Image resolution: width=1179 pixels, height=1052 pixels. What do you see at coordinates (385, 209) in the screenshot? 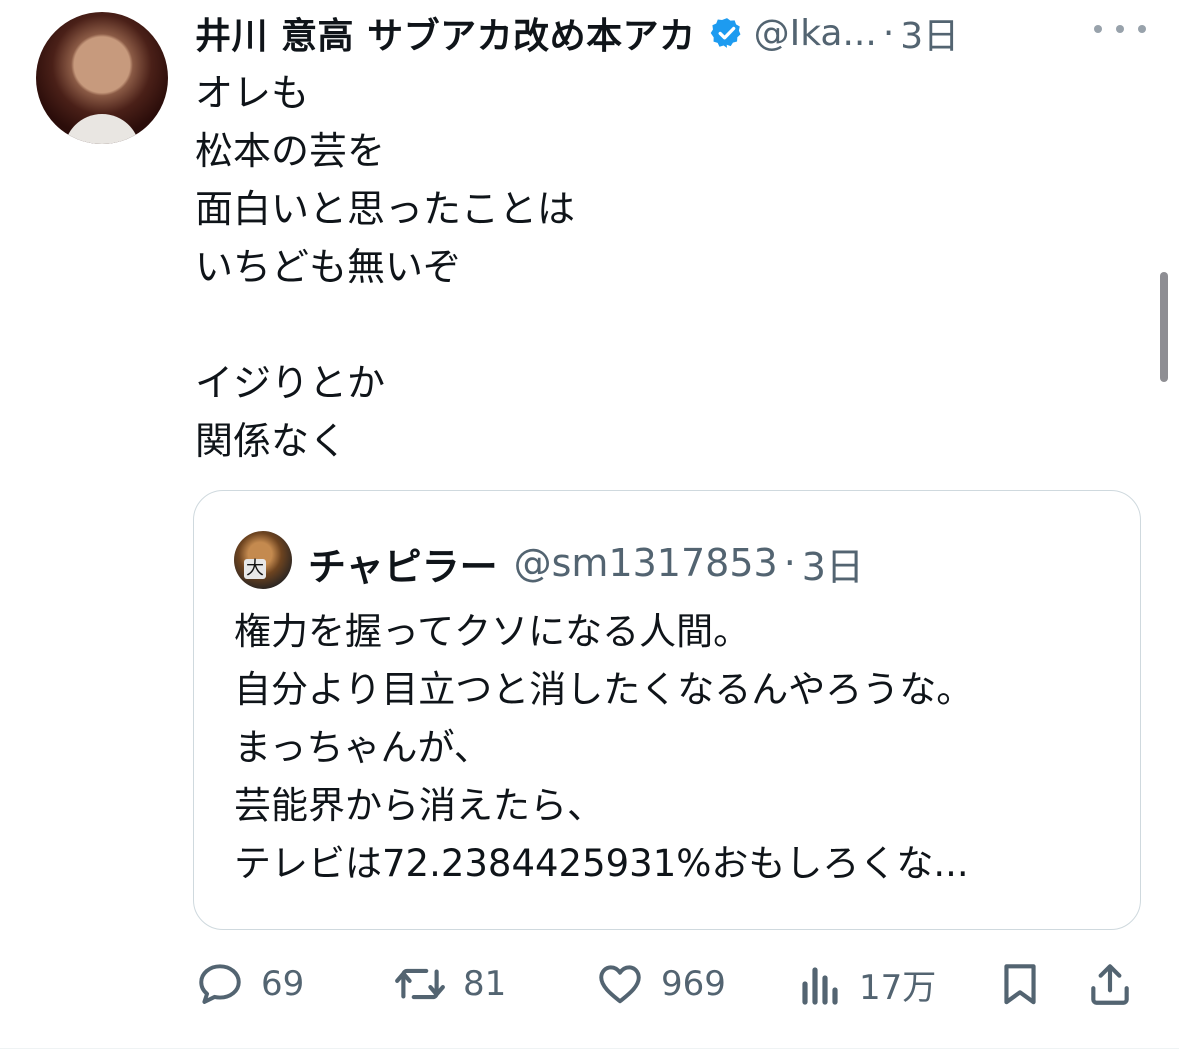
I see `tweet-line: 面白いと思ったことは` at bounding box center [385, 209].